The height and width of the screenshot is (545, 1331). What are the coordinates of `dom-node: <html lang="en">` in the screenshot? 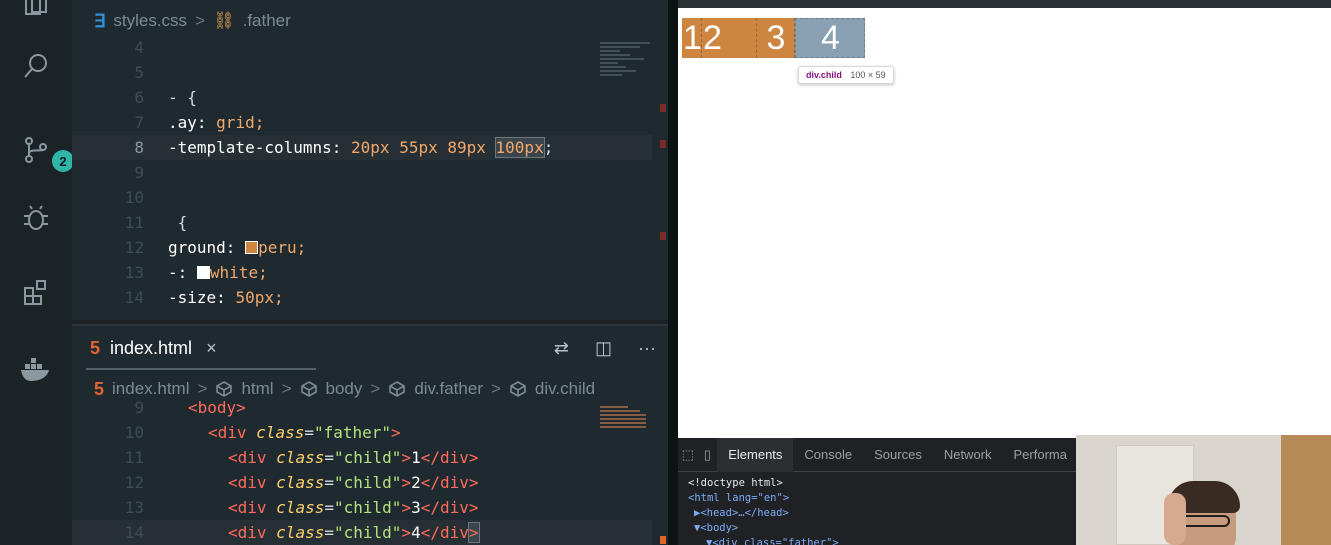 It's located at (878, 498).